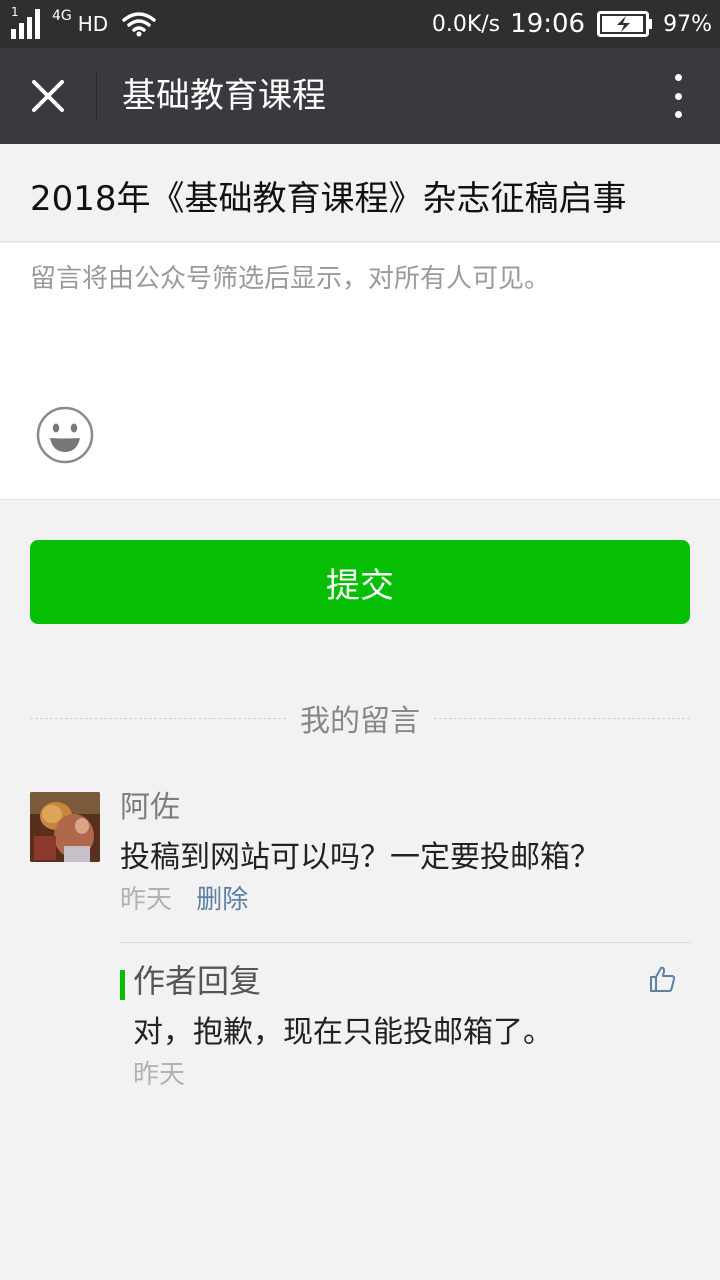  What do you see at coordinates (122, 985) in the screenshot?
I see `reply-accent-bar` at bounding box center [122, 985].